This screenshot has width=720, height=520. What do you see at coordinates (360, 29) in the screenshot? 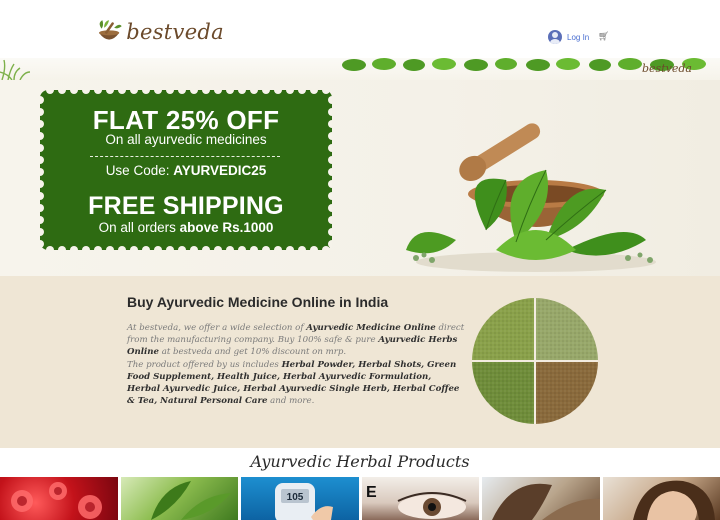
I see `site-header: bestveda Log In 🛒︎` at bounding box center [360, 29].